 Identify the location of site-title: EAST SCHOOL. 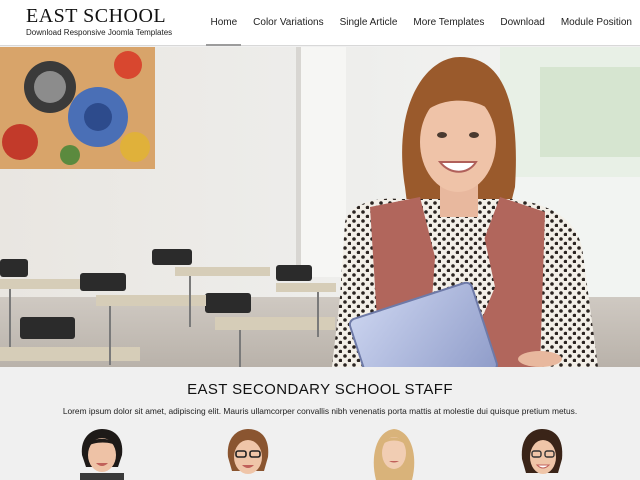
(99, 16).